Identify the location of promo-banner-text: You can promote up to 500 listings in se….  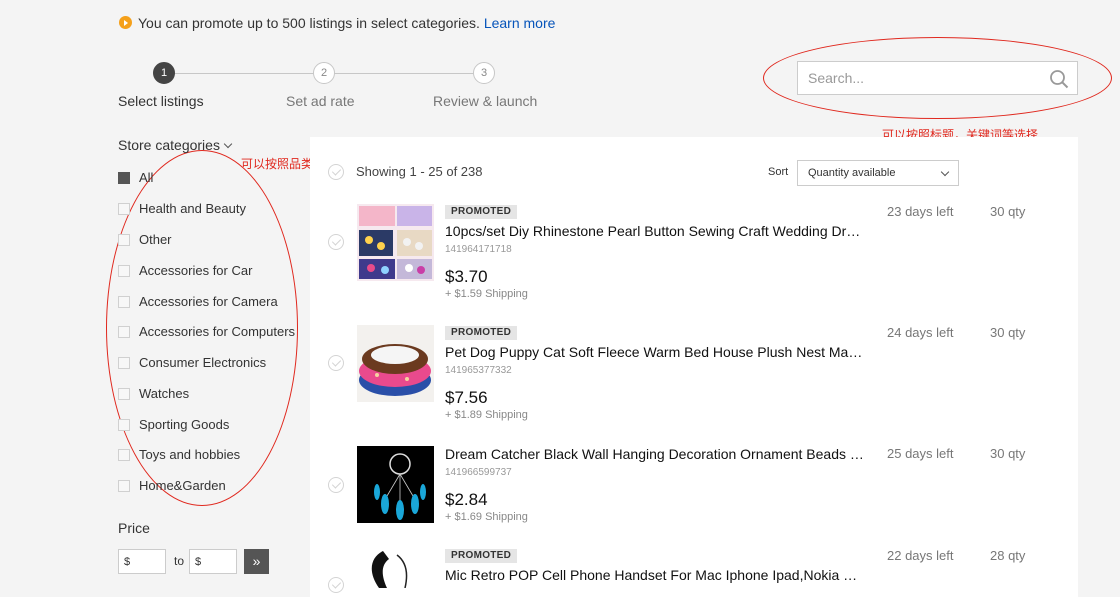
(309, 23).